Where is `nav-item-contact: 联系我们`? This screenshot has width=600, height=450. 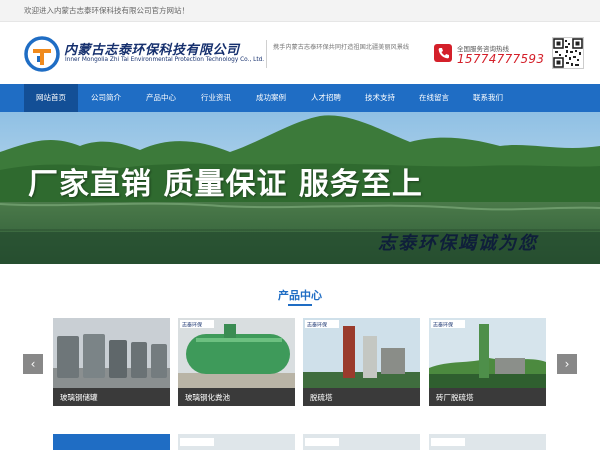
nav-item-contact: 联系我们 is located at coordinates (488, 98).